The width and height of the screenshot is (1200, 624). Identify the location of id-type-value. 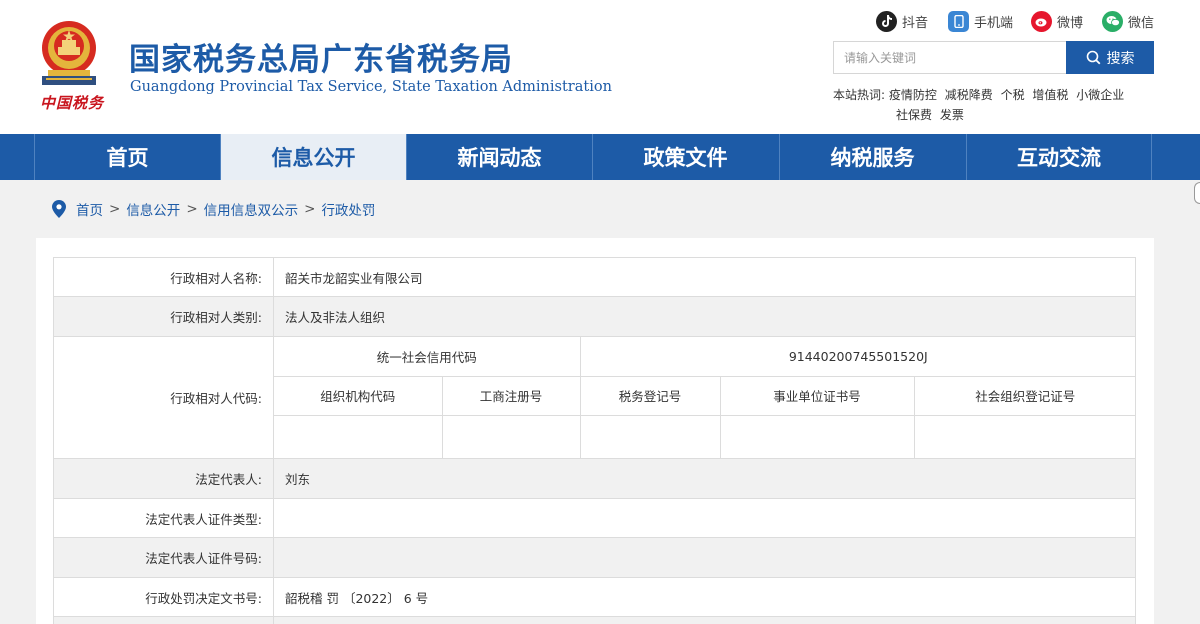
(704, 518).